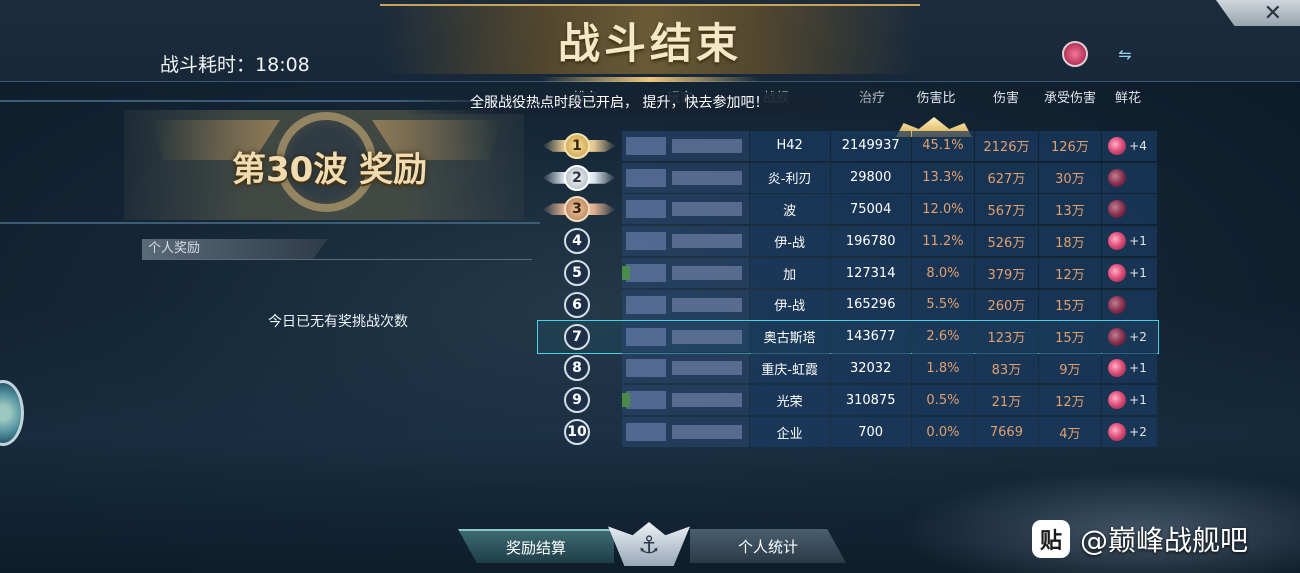 Image resolution: width=1300 pixels, height=573 pixels. Describe the element at coordinates (1051, 539) in the screenshot. I see `tieba-logo-icon: 贴` at that location.